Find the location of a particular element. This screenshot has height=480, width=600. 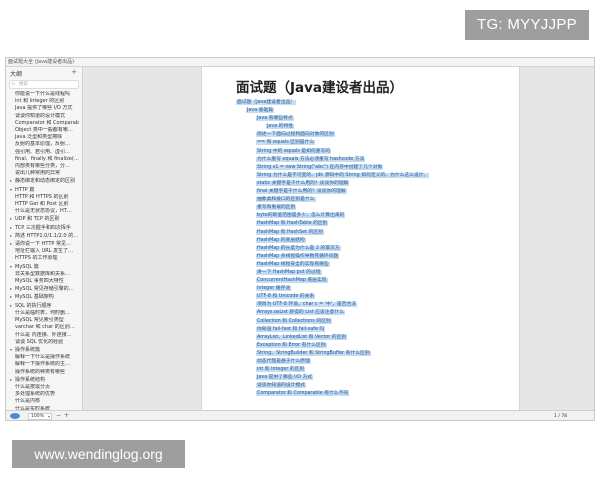

outline-item: ▸ 操作系统结构 is located at coordinates (44, 380).